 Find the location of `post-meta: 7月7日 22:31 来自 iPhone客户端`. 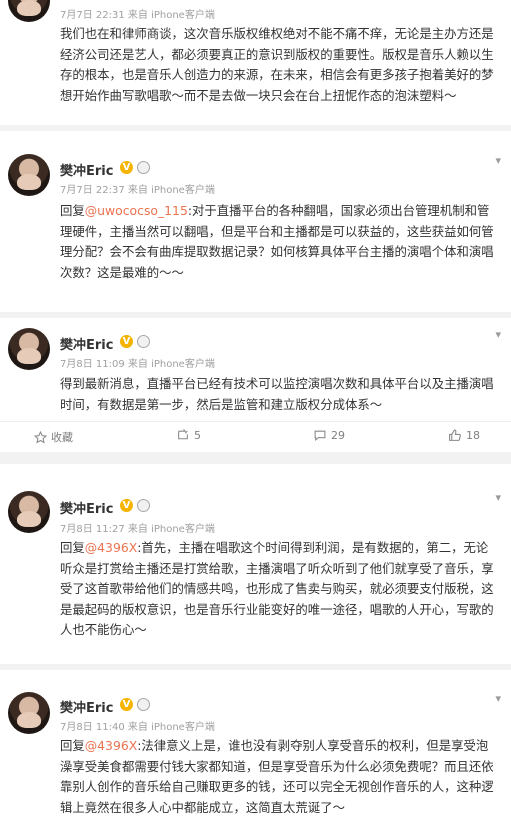

post-meta: 7月7日 22:31 来自 iPhone客户端 is located at coordinates (137, 15).